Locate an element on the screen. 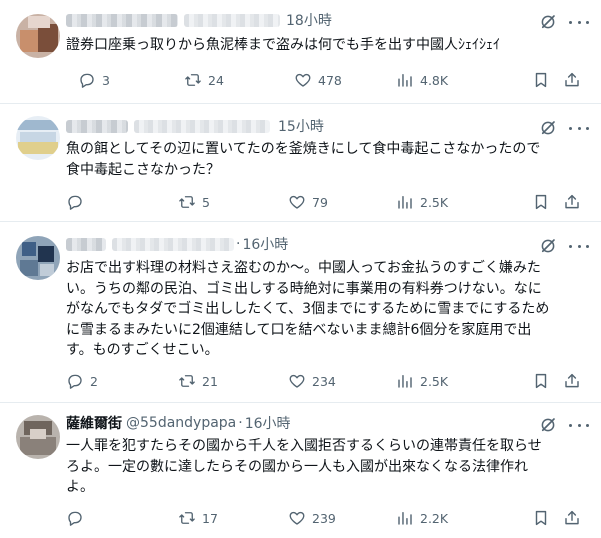  views-count: 4.8K is located at coordinates (434, 80).